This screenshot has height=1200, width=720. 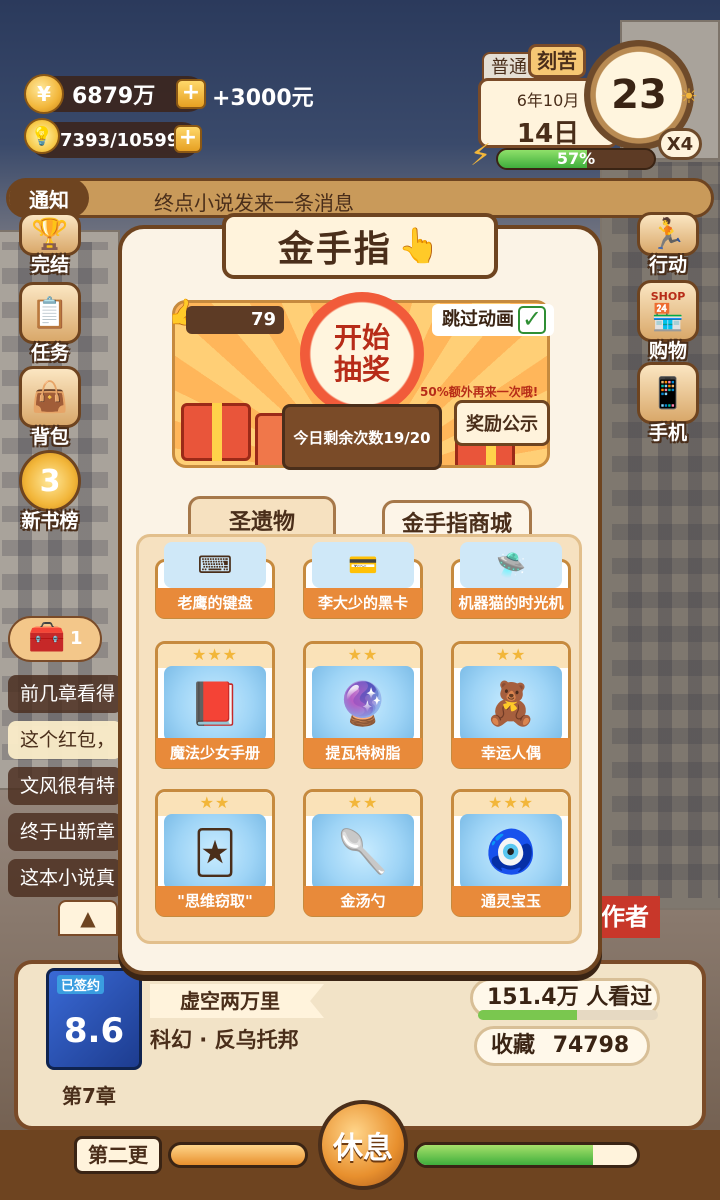 I want to click on treasure-button: 🧰 1, so click(x=55, y=639).